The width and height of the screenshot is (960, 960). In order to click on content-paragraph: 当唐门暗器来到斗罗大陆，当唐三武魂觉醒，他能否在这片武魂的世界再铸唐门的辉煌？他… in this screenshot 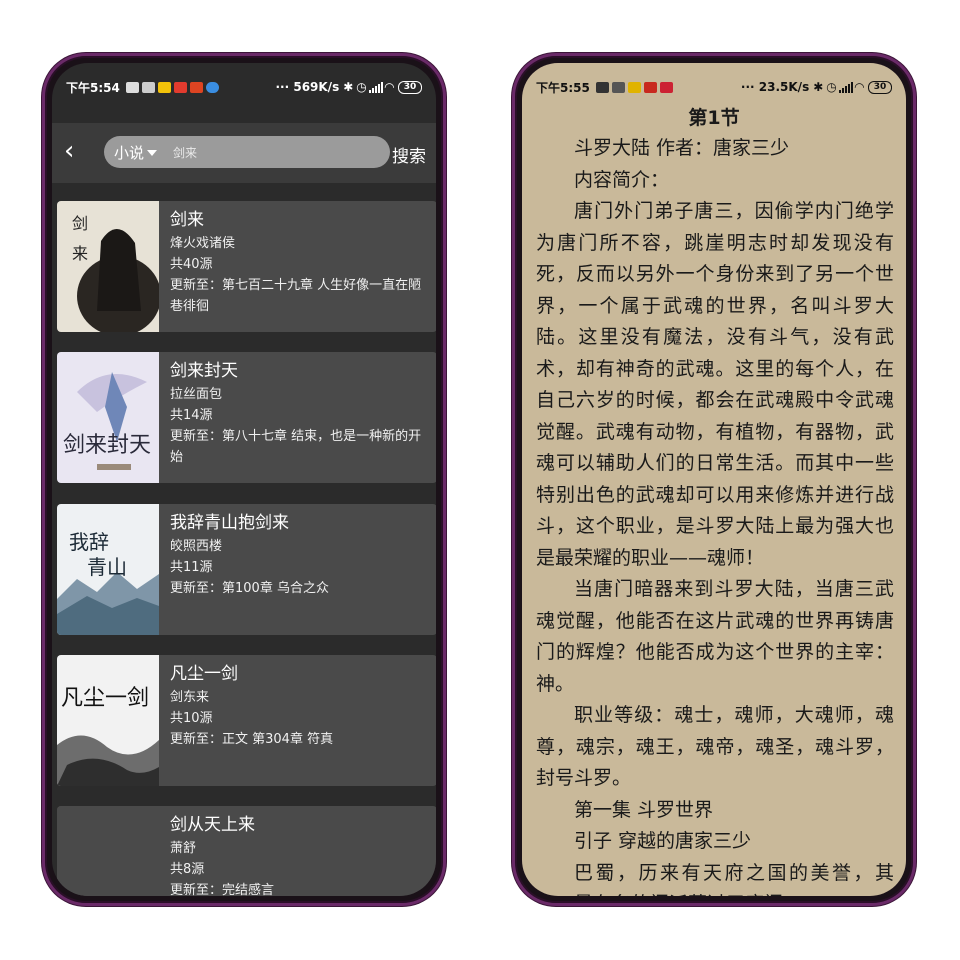, I will do `click(715, 636)`.